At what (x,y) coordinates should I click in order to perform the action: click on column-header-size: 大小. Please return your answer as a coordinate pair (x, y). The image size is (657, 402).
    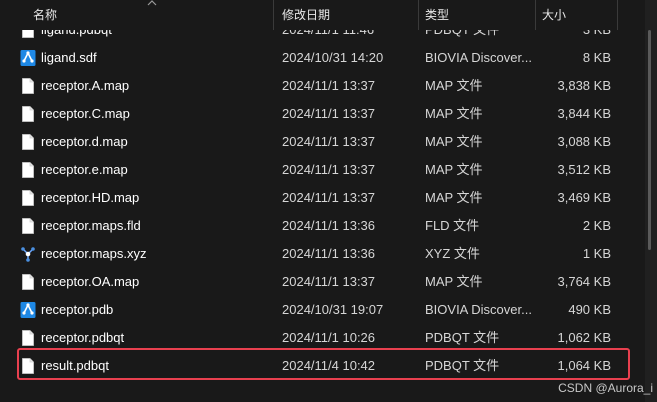
    Looking at the image, I should click on (554, 15).